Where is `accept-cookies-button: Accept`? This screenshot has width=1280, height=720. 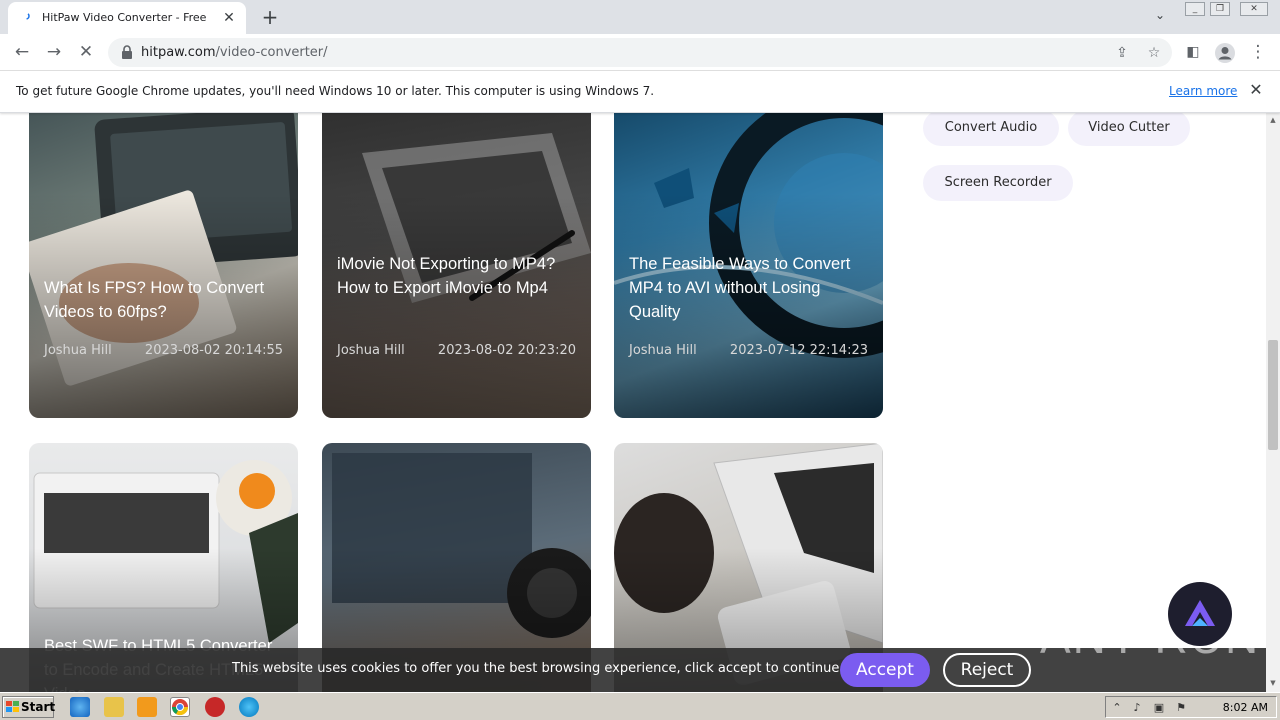 accept-cookies-button: Accept is located at coordinates (885, 670).